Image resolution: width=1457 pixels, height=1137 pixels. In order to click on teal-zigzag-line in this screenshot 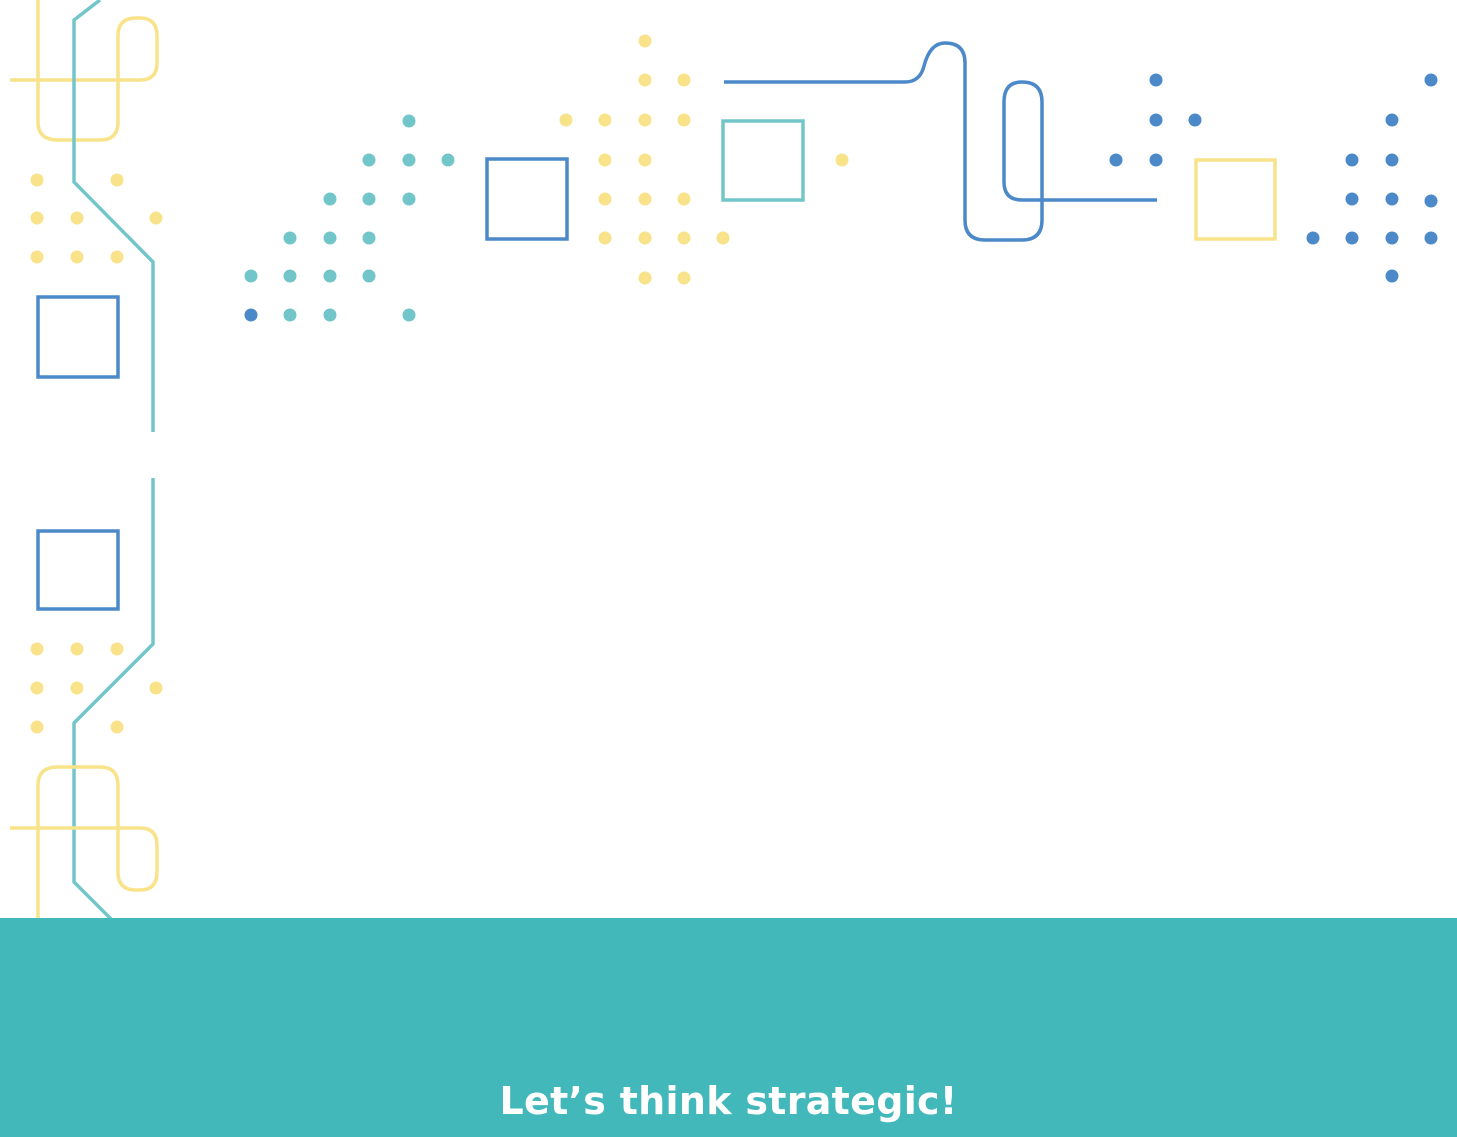, I will do `click(113, 216)`.